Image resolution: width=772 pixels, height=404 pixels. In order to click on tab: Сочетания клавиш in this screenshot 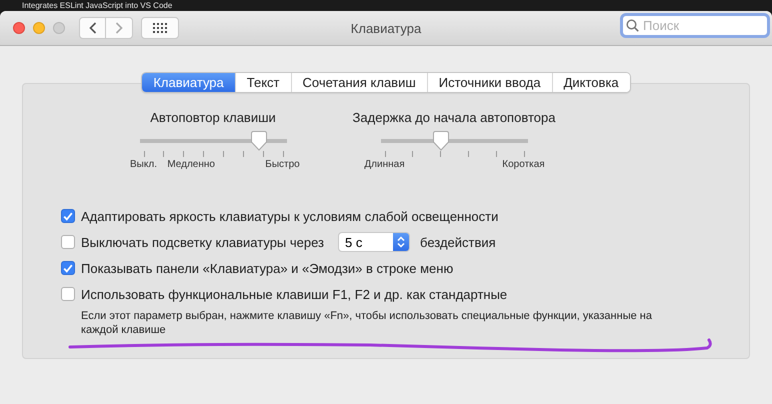, I will do `click(358, 82)`.